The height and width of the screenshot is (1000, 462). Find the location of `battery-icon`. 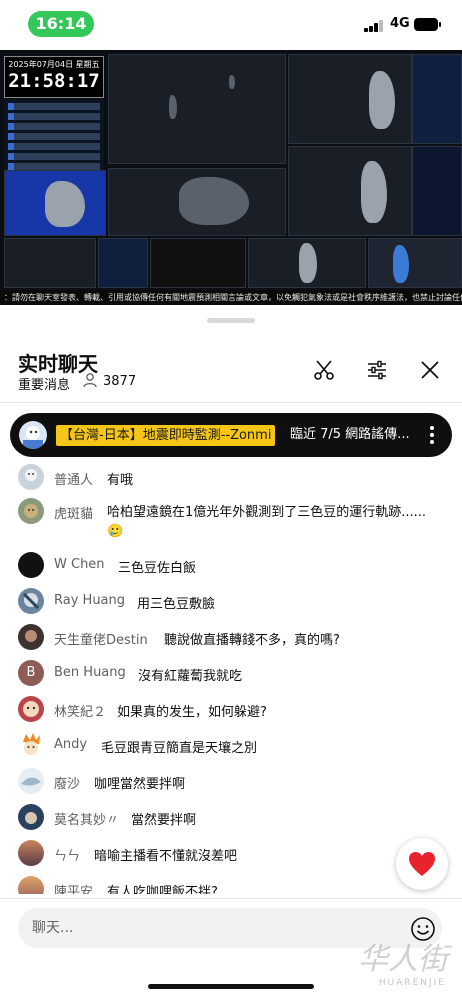

battery-icon is located at coordinates (427, 24).